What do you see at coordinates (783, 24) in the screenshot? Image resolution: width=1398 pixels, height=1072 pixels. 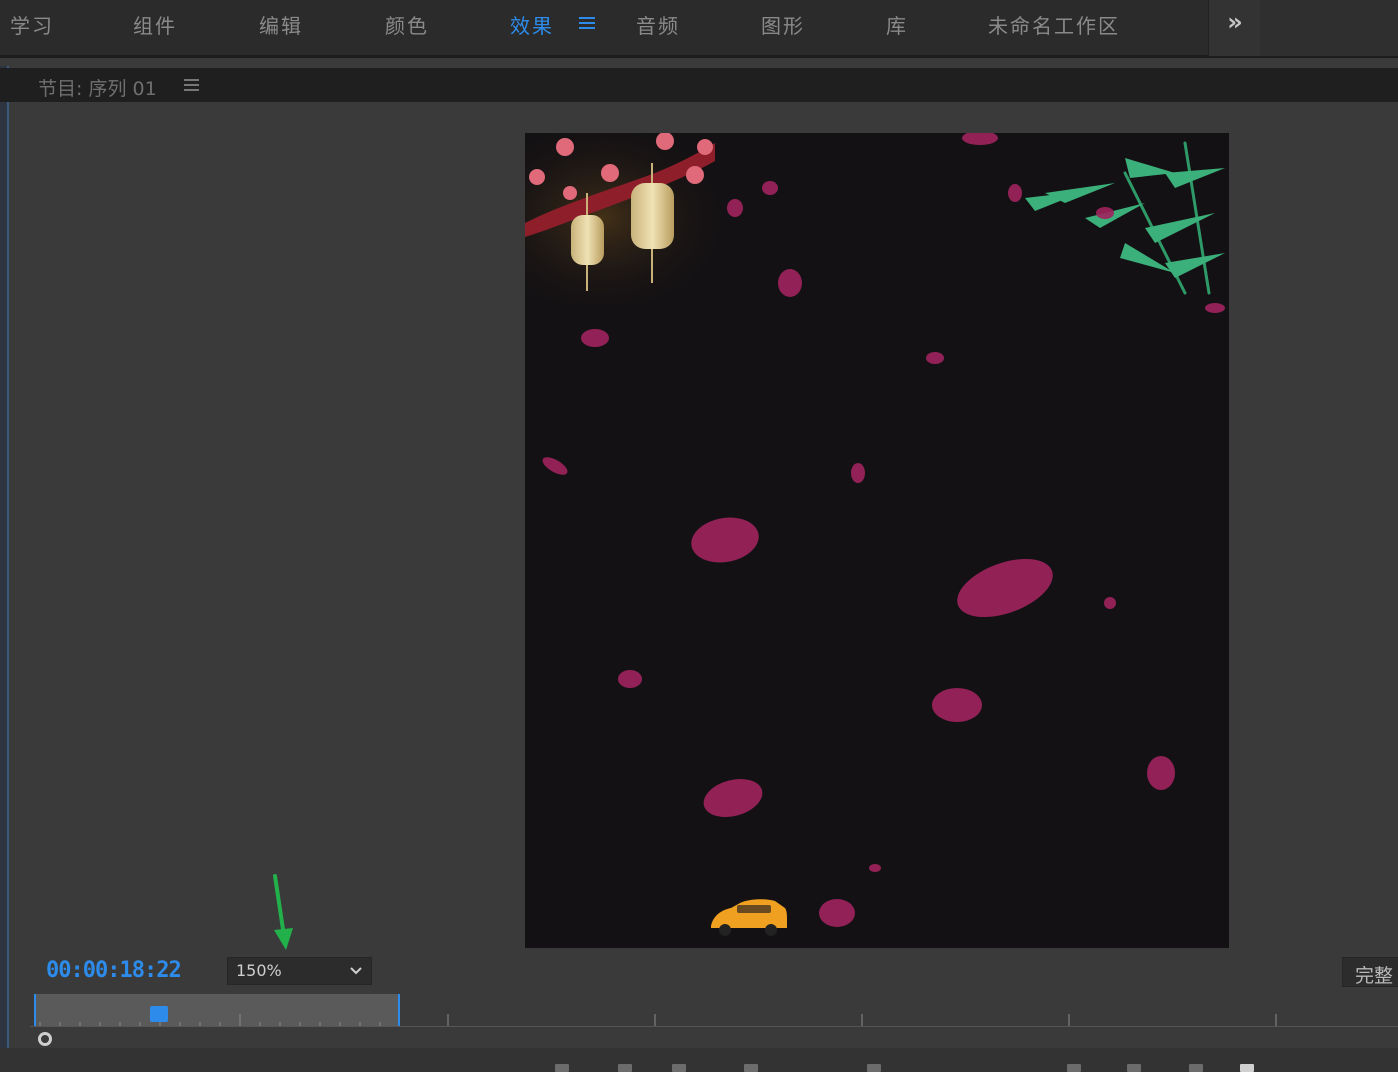 I see `workspace-tab-graphics: 图形` at bounding box center [783, 24].